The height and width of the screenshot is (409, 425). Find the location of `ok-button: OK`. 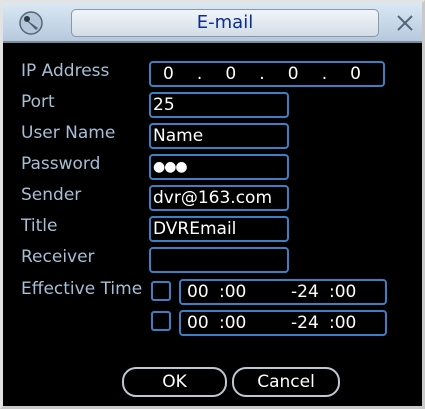

ok-button: OK is located at coordinates (174, 382).